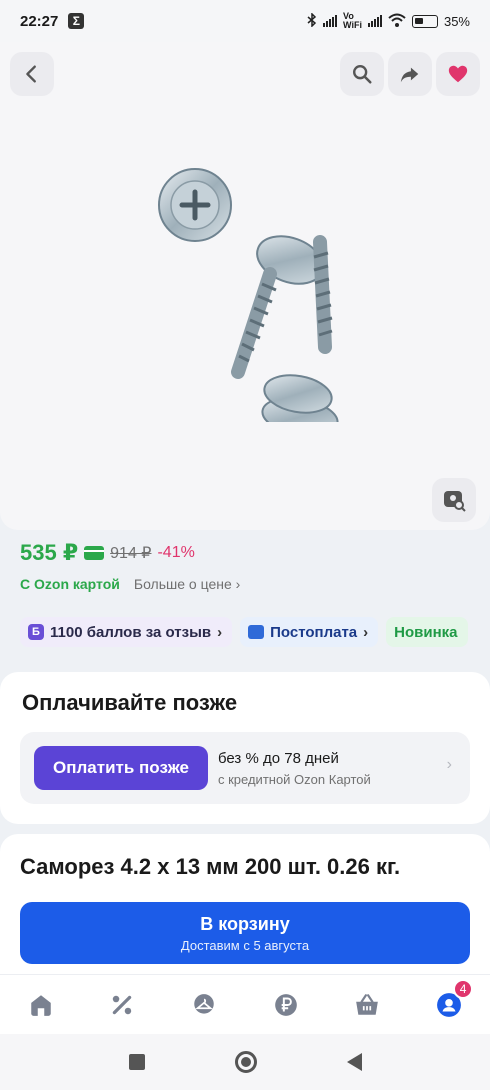  I want to click on share-icon, so click(409, 75).